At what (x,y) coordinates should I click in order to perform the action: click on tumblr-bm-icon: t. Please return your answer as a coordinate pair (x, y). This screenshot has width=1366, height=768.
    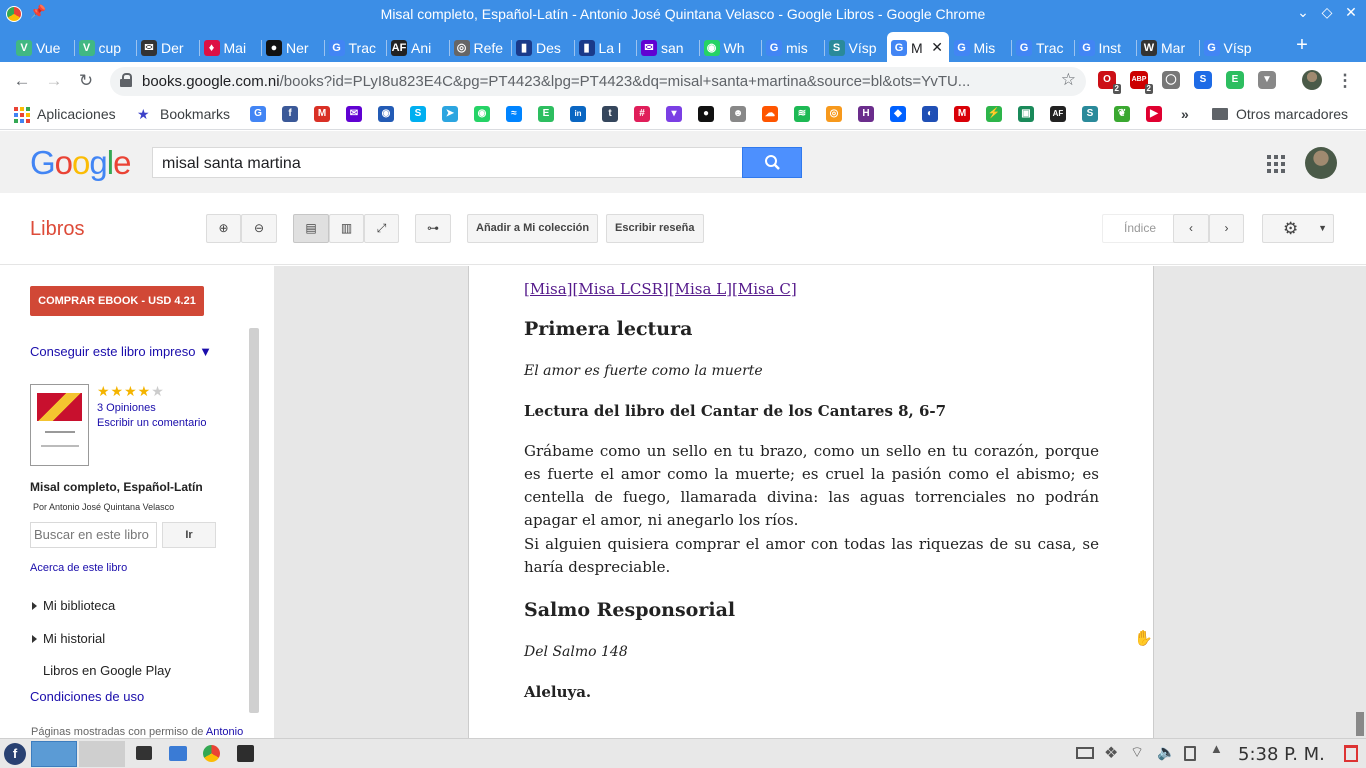
    Looking at the image, I should click on (610, 114).